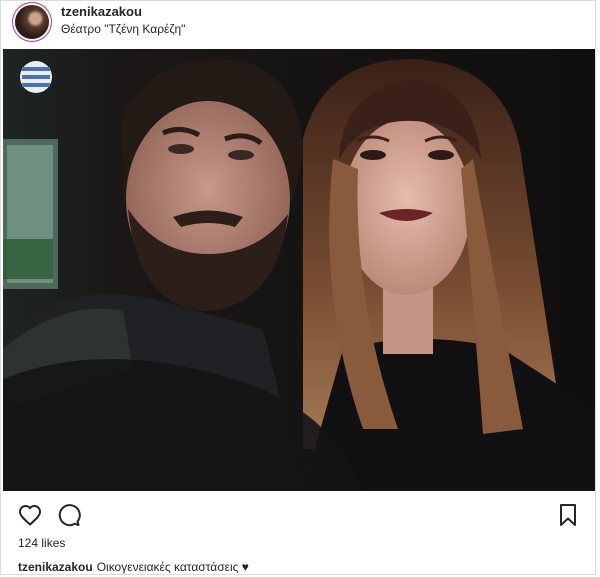  Describe the element at coordinates (299, 23) in the screenshot. I see `post-header: tzenikazakou Θέατρο "Τζένη Καρέζη"` at that location.